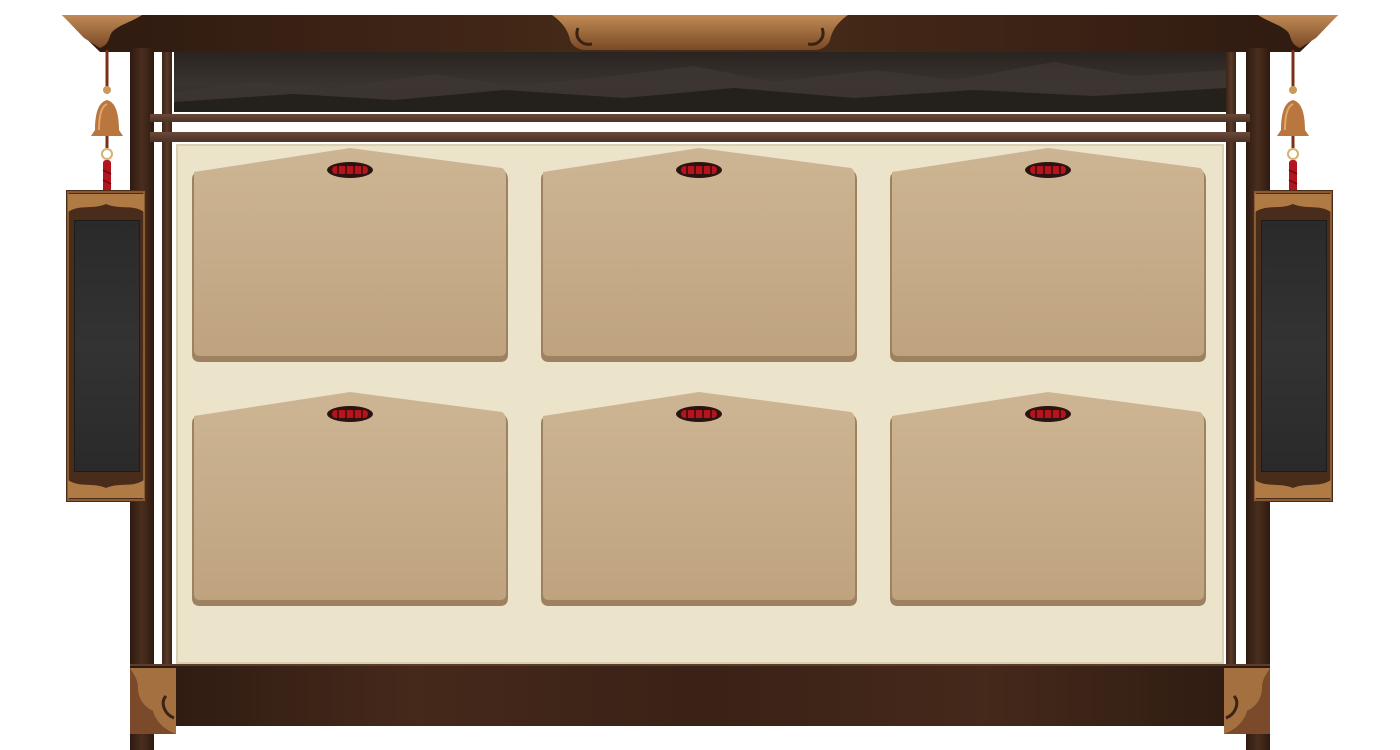  I want to click on upper-crossbar, so click(700, 118).